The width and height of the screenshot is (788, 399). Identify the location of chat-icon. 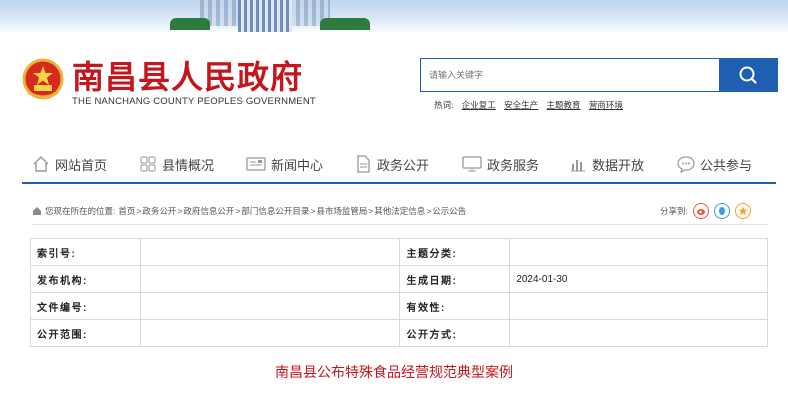
(686, 164).